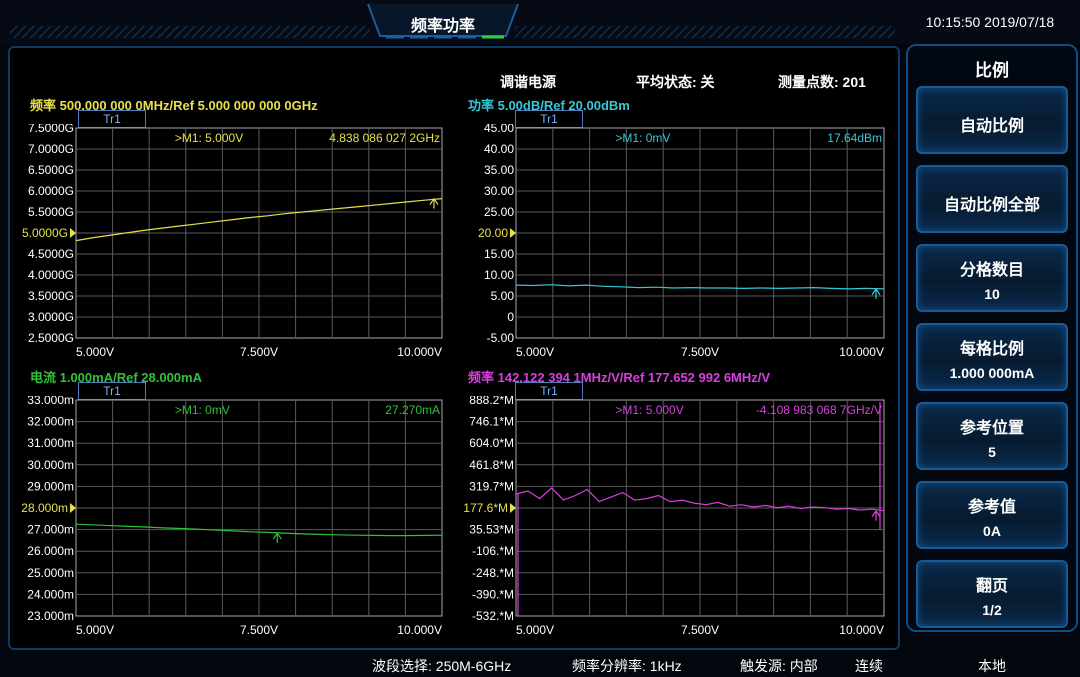  Describe the element at coordinates (50, 551) in the screenshot. I see `y-tick-label: 26.000m` at that location.